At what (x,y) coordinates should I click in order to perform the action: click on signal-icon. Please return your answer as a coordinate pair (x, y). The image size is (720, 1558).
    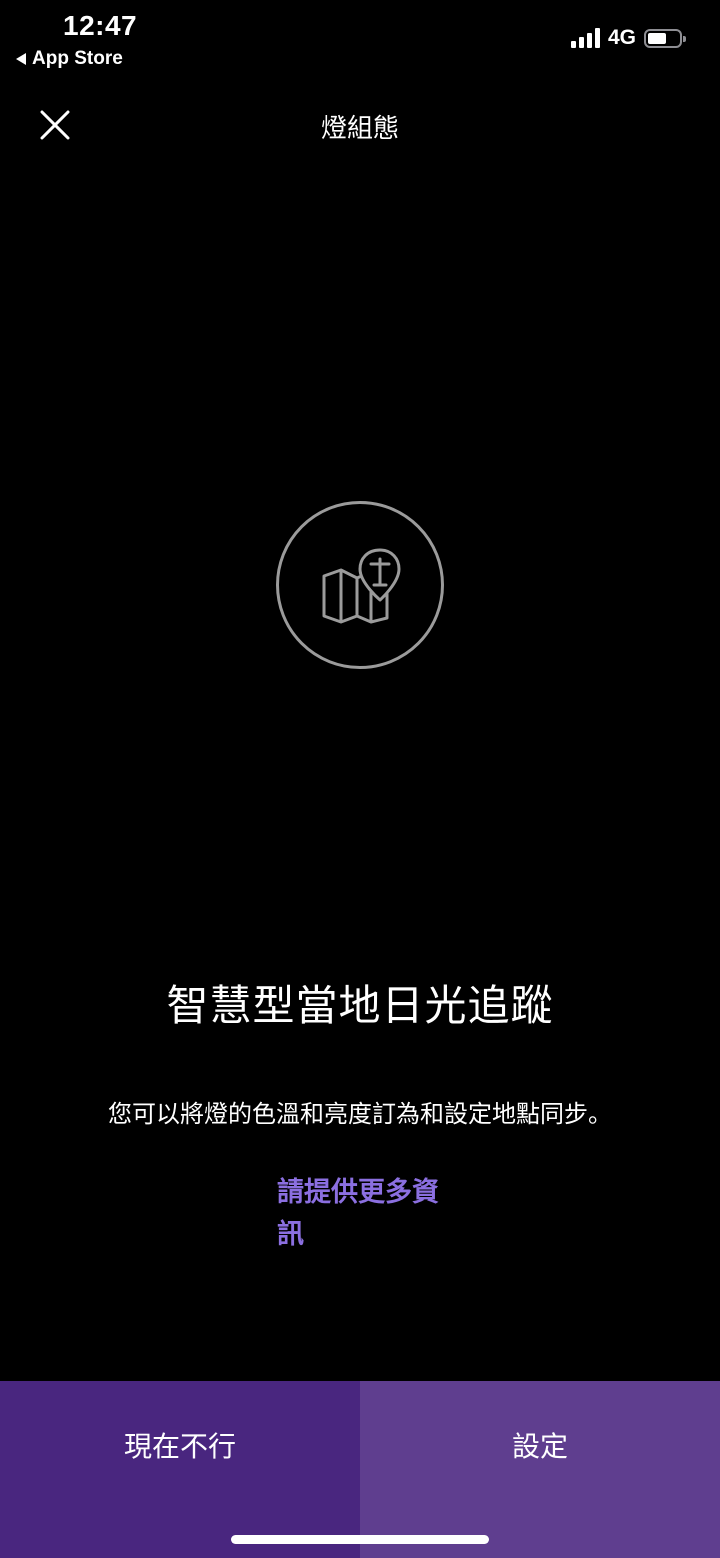
    Looking at the image, I should click on (585, 38).